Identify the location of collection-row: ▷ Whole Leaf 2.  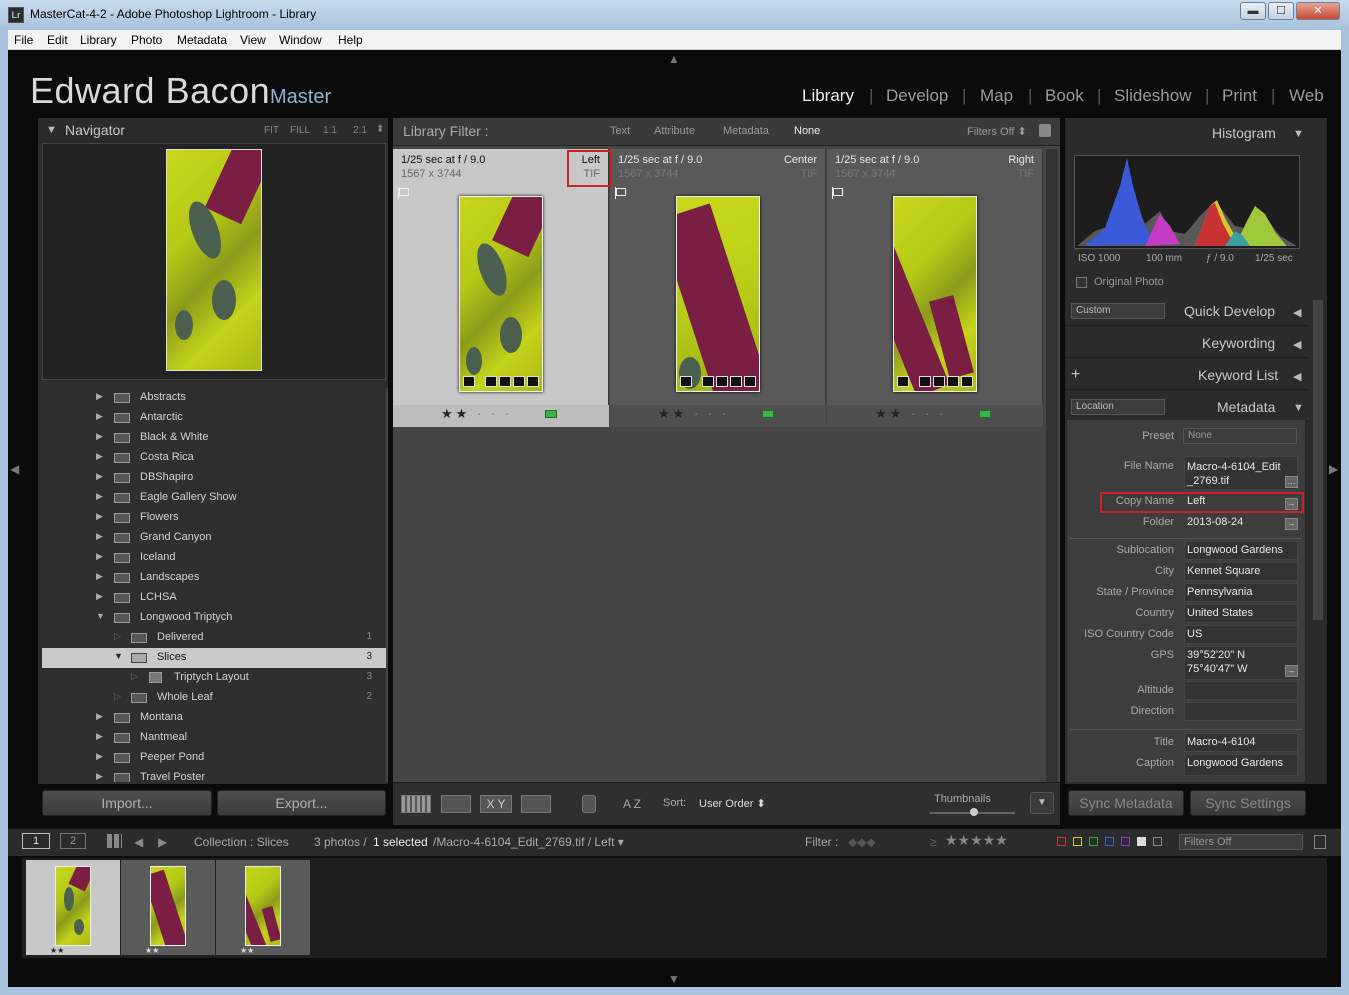
(214, 698).